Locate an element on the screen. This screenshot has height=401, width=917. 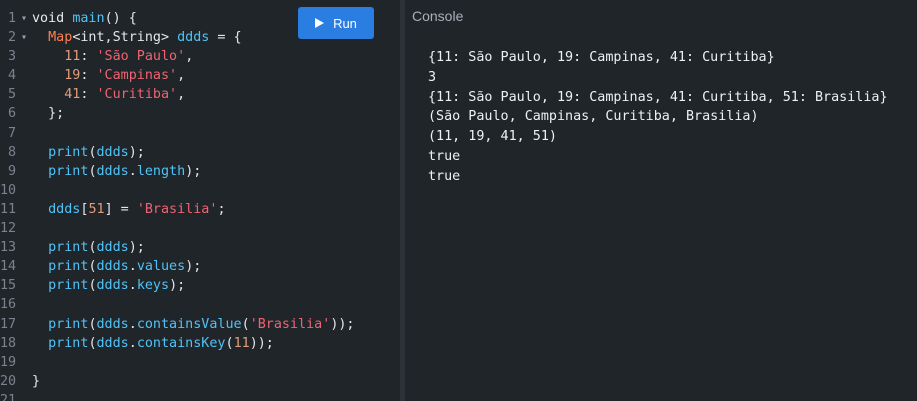
code-line: 7 is located at coordinates (177, 133).